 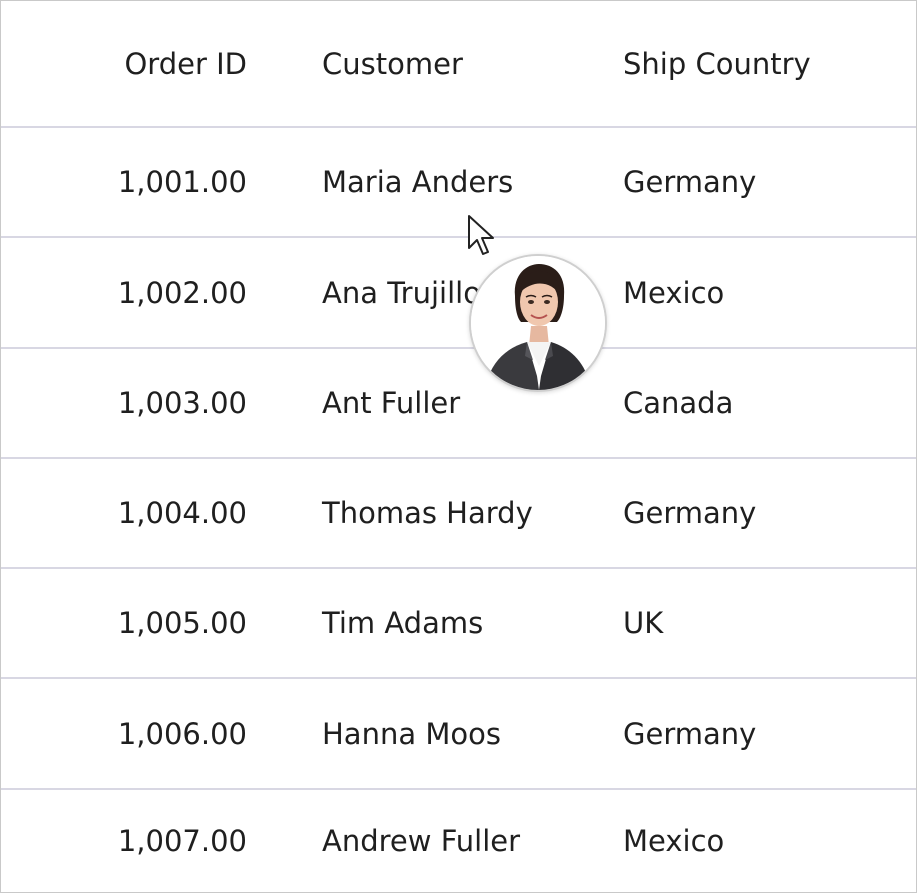 I want to click on table-row: 1,006.00 Hanna Moos Germany, so click(x=458, y=734).